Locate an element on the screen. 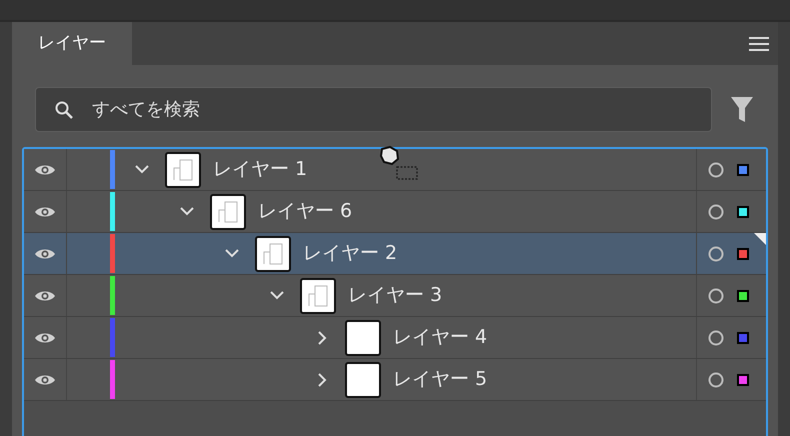 The image size is (790, 436). menu-icon is located at coordinates (759, 44).